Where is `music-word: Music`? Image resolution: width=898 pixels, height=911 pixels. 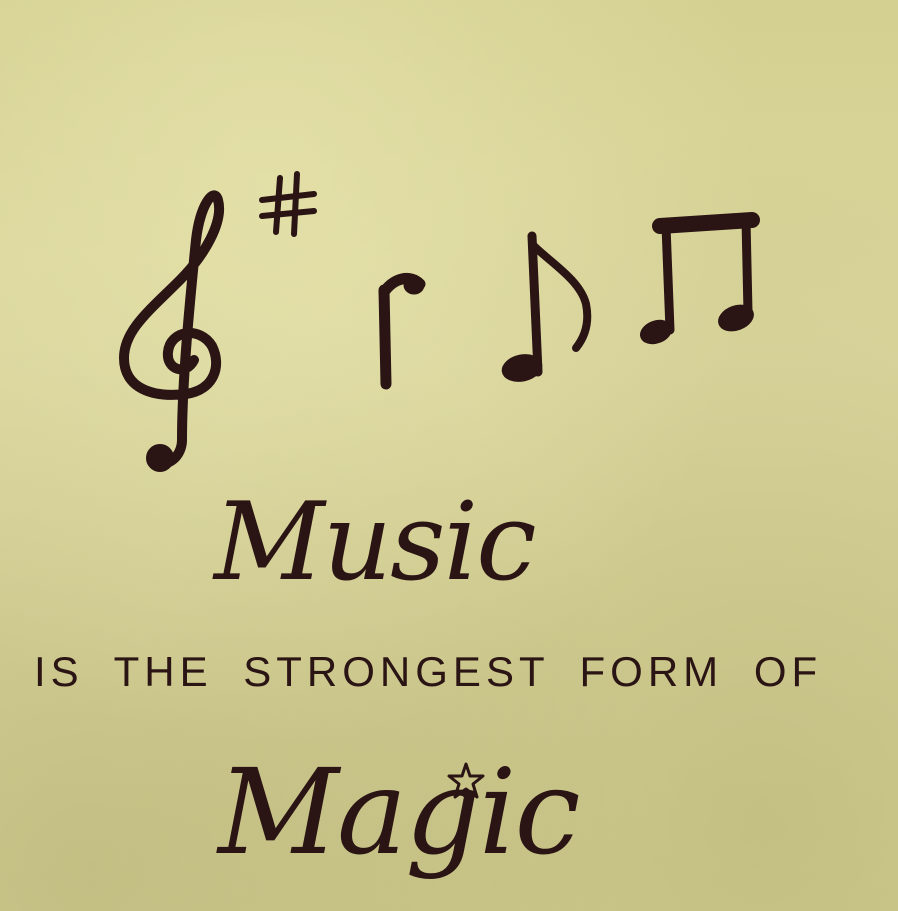
music-word: Music is located at coordinates (375, 542).